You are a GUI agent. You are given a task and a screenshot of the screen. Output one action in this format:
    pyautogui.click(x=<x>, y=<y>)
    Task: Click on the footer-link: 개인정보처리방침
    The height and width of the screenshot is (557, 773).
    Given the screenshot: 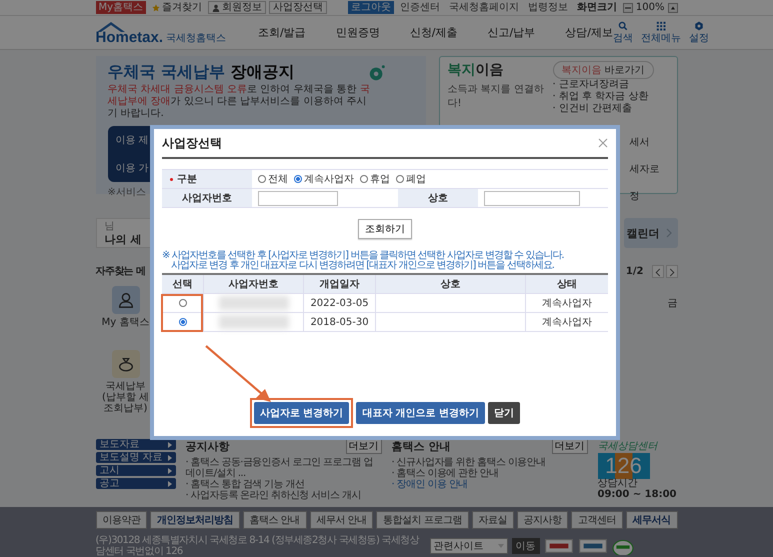 What is the action you would take?
    pyautogui.click(x=195, y=520)
    